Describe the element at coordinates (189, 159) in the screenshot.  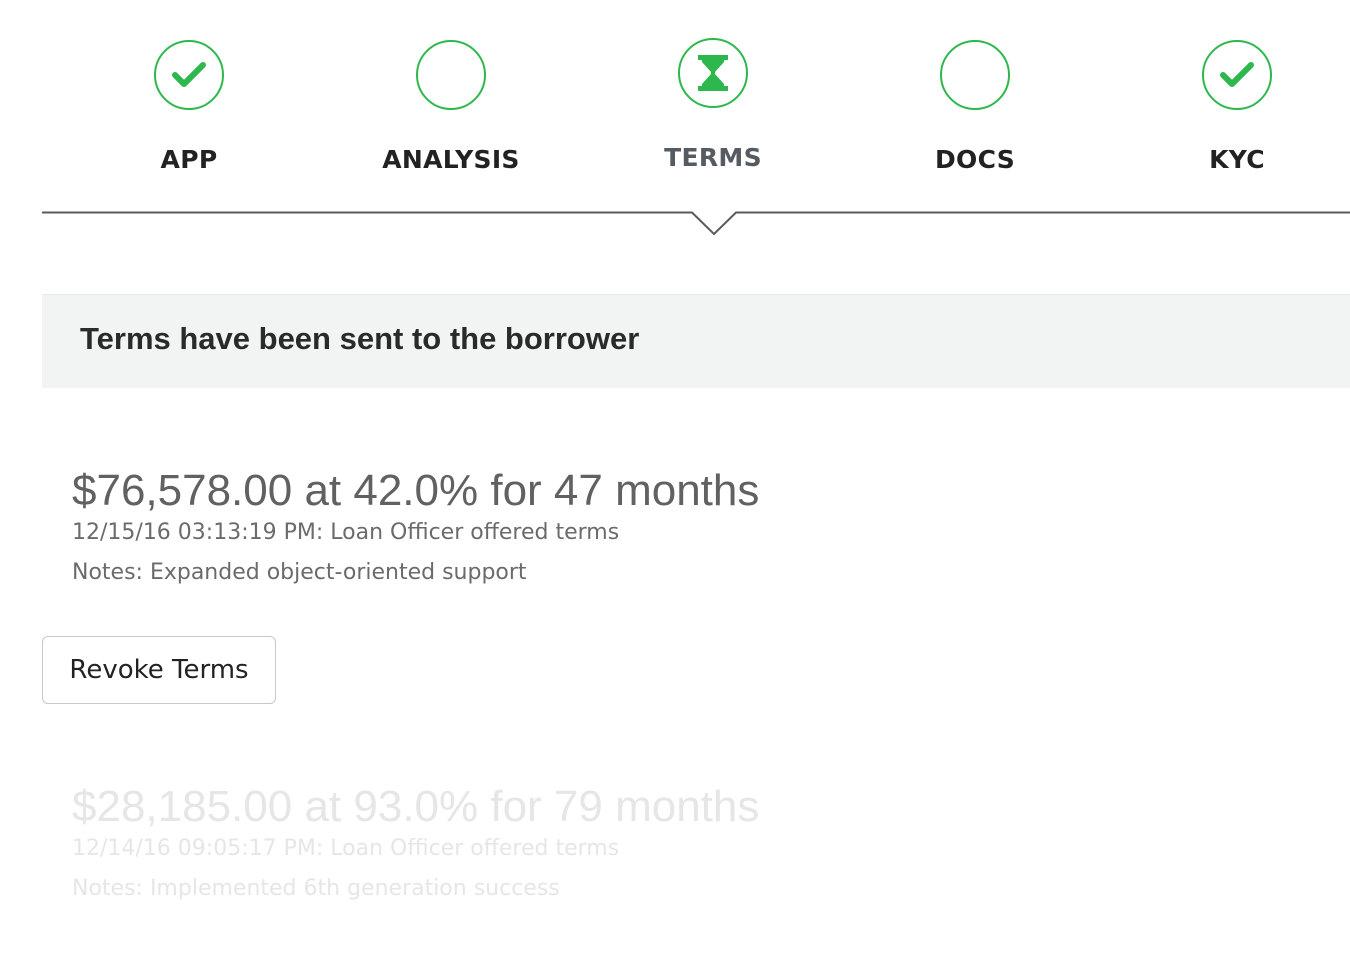
I see `step-app-label: APP` at that location.